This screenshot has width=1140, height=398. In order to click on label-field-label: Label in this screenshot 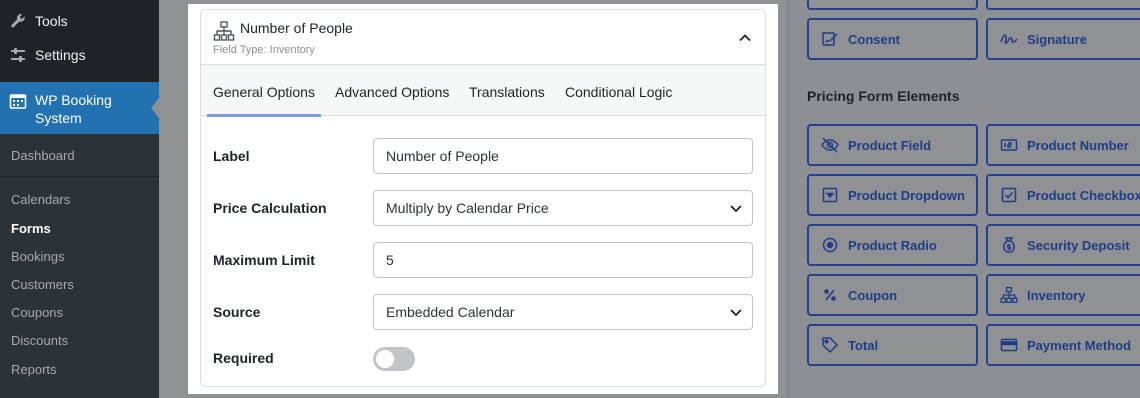, I will do `click(231, 156)`.